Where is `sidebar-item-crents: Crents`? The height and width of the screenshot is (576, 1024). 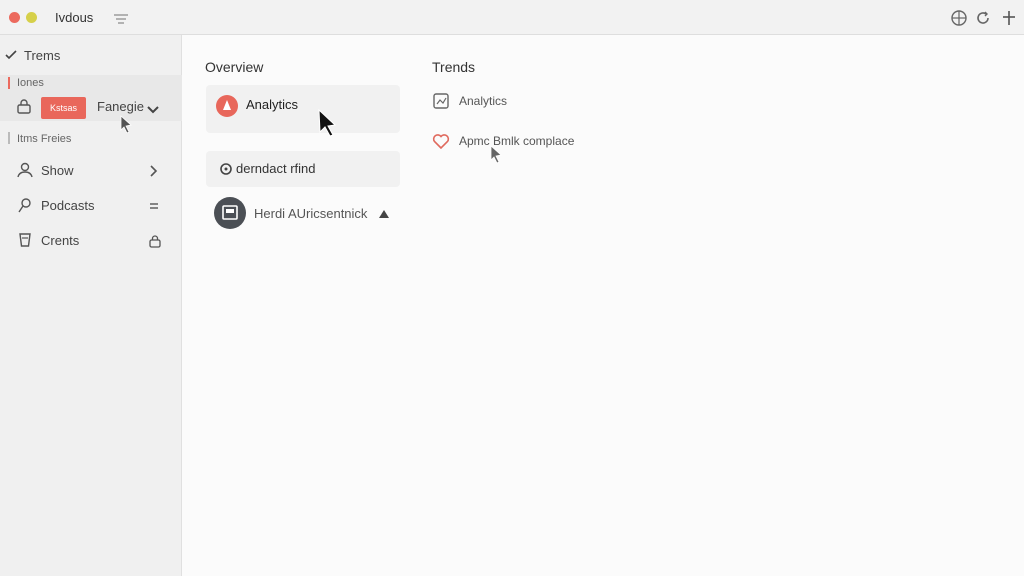
sidebar-item-crents: Crents is located at coordinates (91, 240).